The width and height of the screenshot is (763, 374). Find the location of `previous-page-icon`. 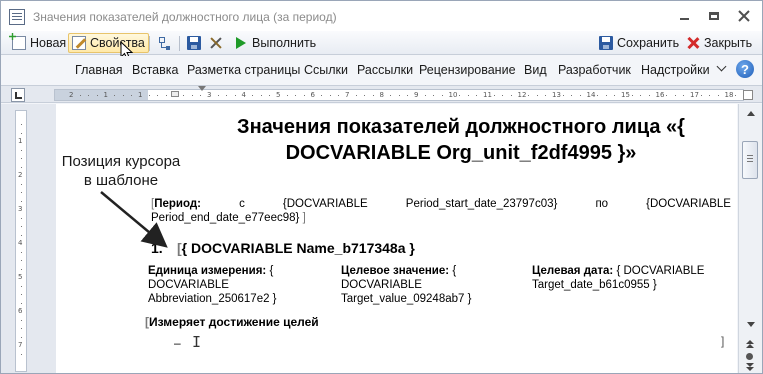

previous-page-icon is located at coordinates (750, 345).